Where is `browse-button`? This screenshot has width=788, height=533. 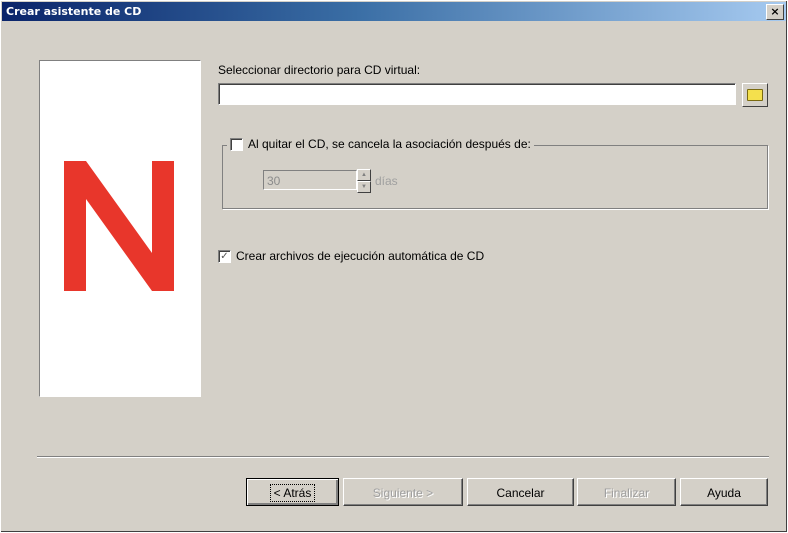 browse-button is located at coordinates (755, 95).